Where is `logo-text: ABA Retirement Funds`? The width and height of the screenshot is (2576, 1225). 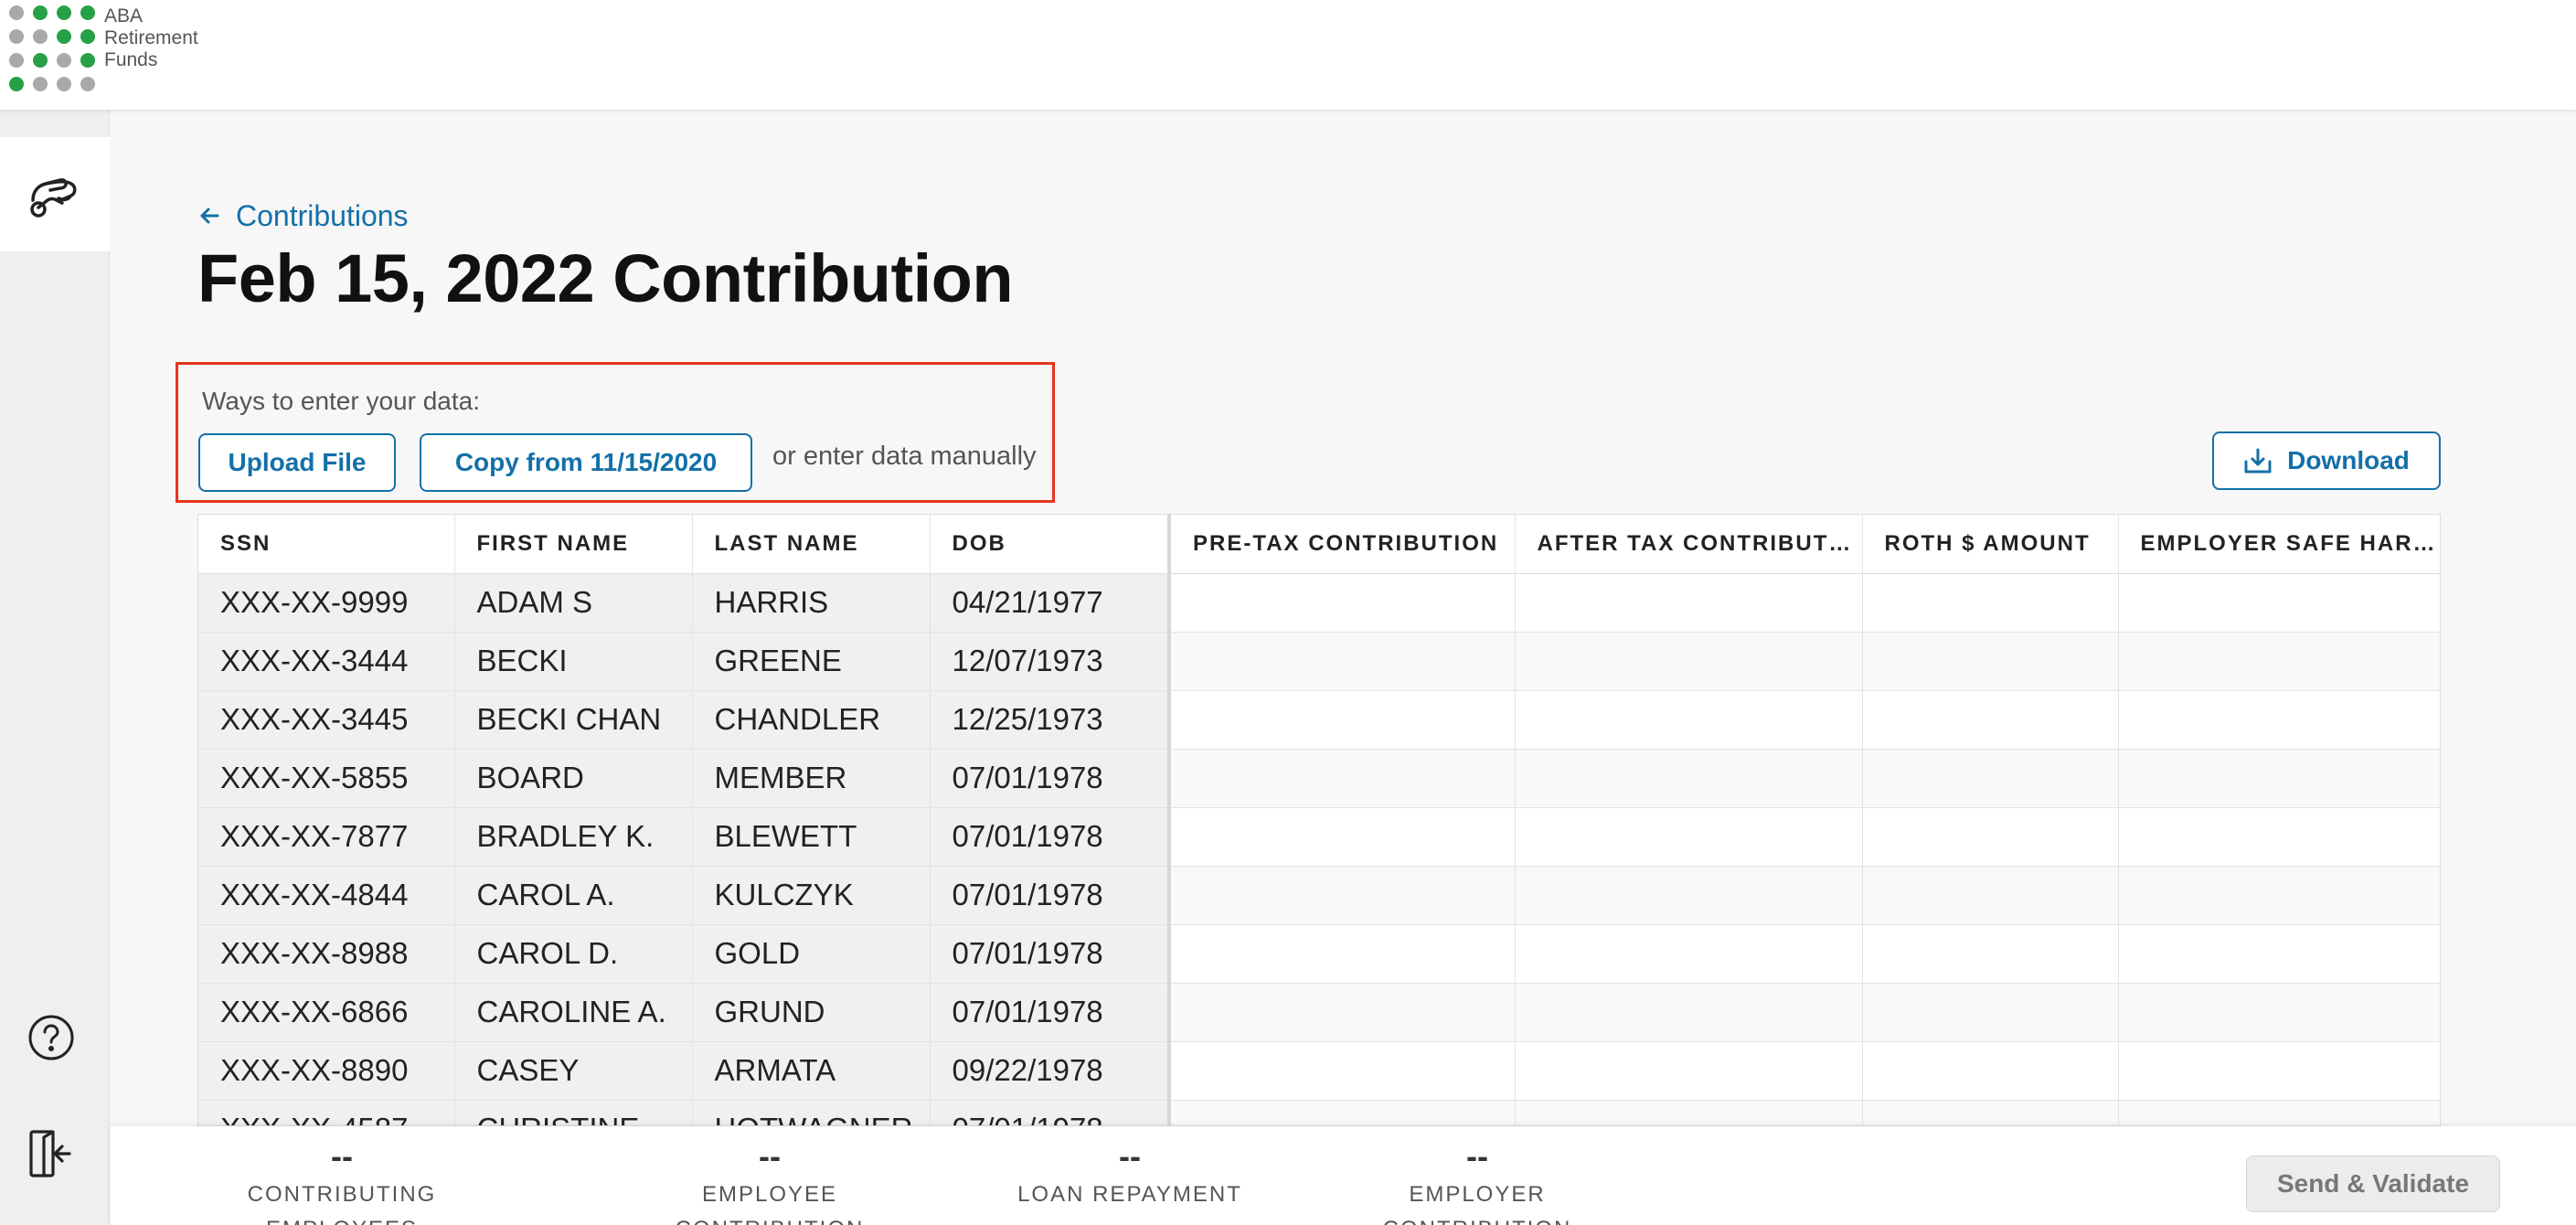
logo-text: ABA Retirement Funds is located at coordinates (151, 38).